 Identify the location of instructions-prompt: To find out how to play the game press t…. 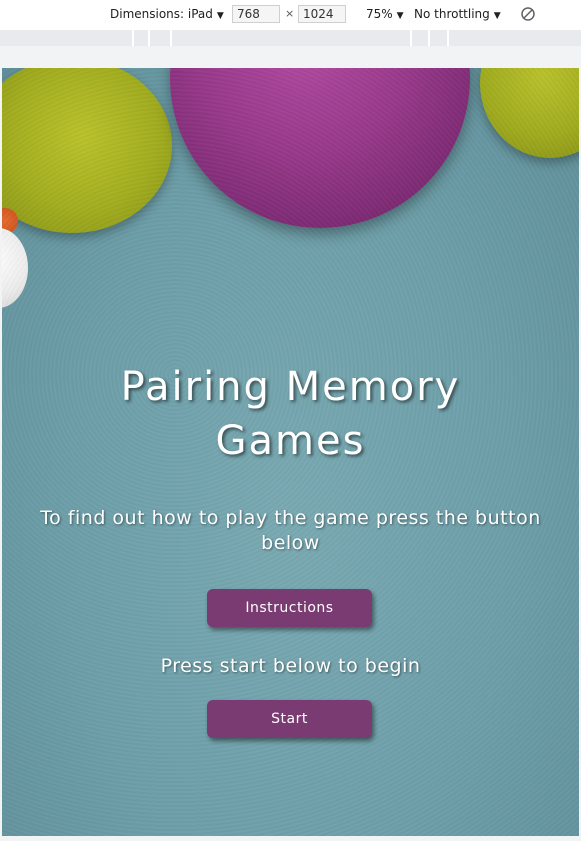
(290, 530).